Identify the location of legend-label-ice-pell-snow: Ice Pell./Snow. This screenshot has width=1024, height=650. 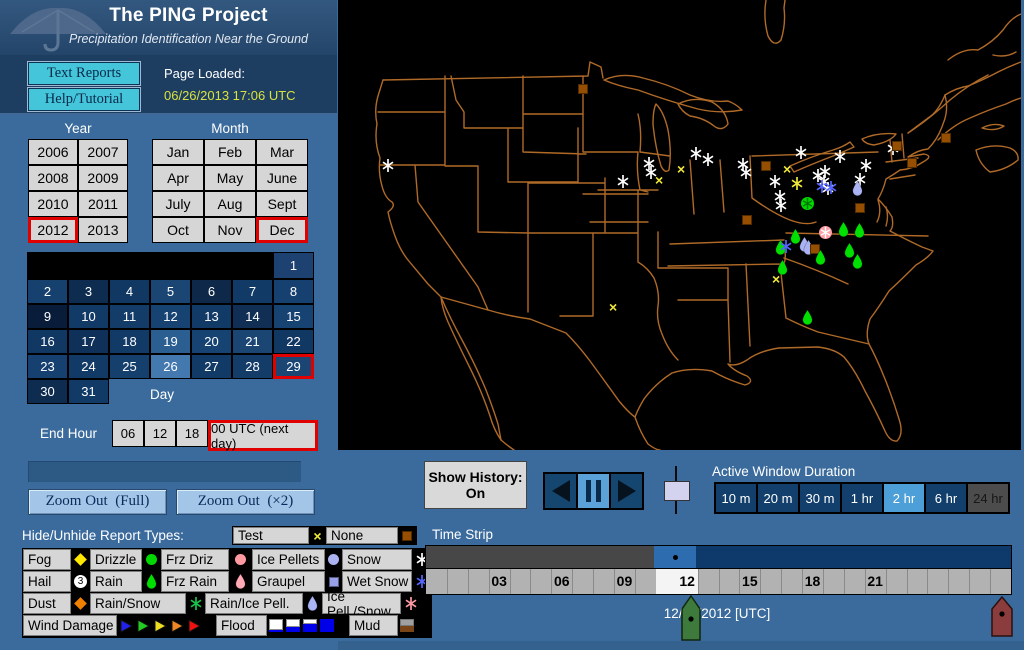
(361, 604).